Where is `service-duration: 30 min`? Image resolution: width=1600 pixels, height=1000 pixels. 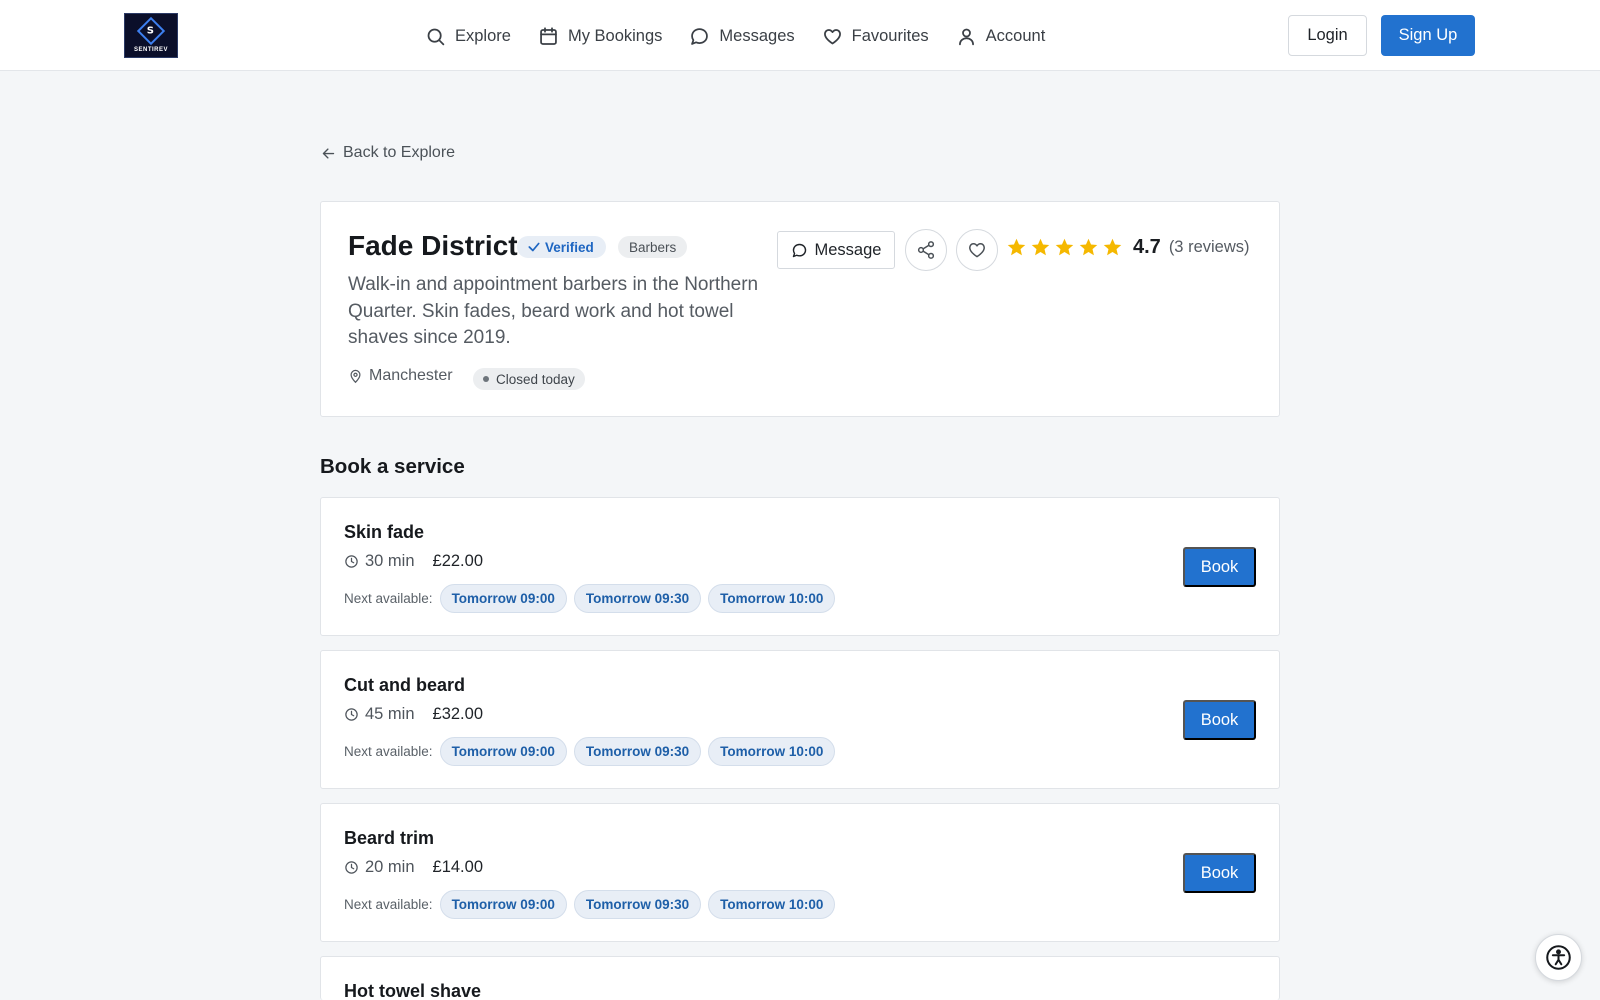
service-duration: 30 min is located at coordinates (390, 561).